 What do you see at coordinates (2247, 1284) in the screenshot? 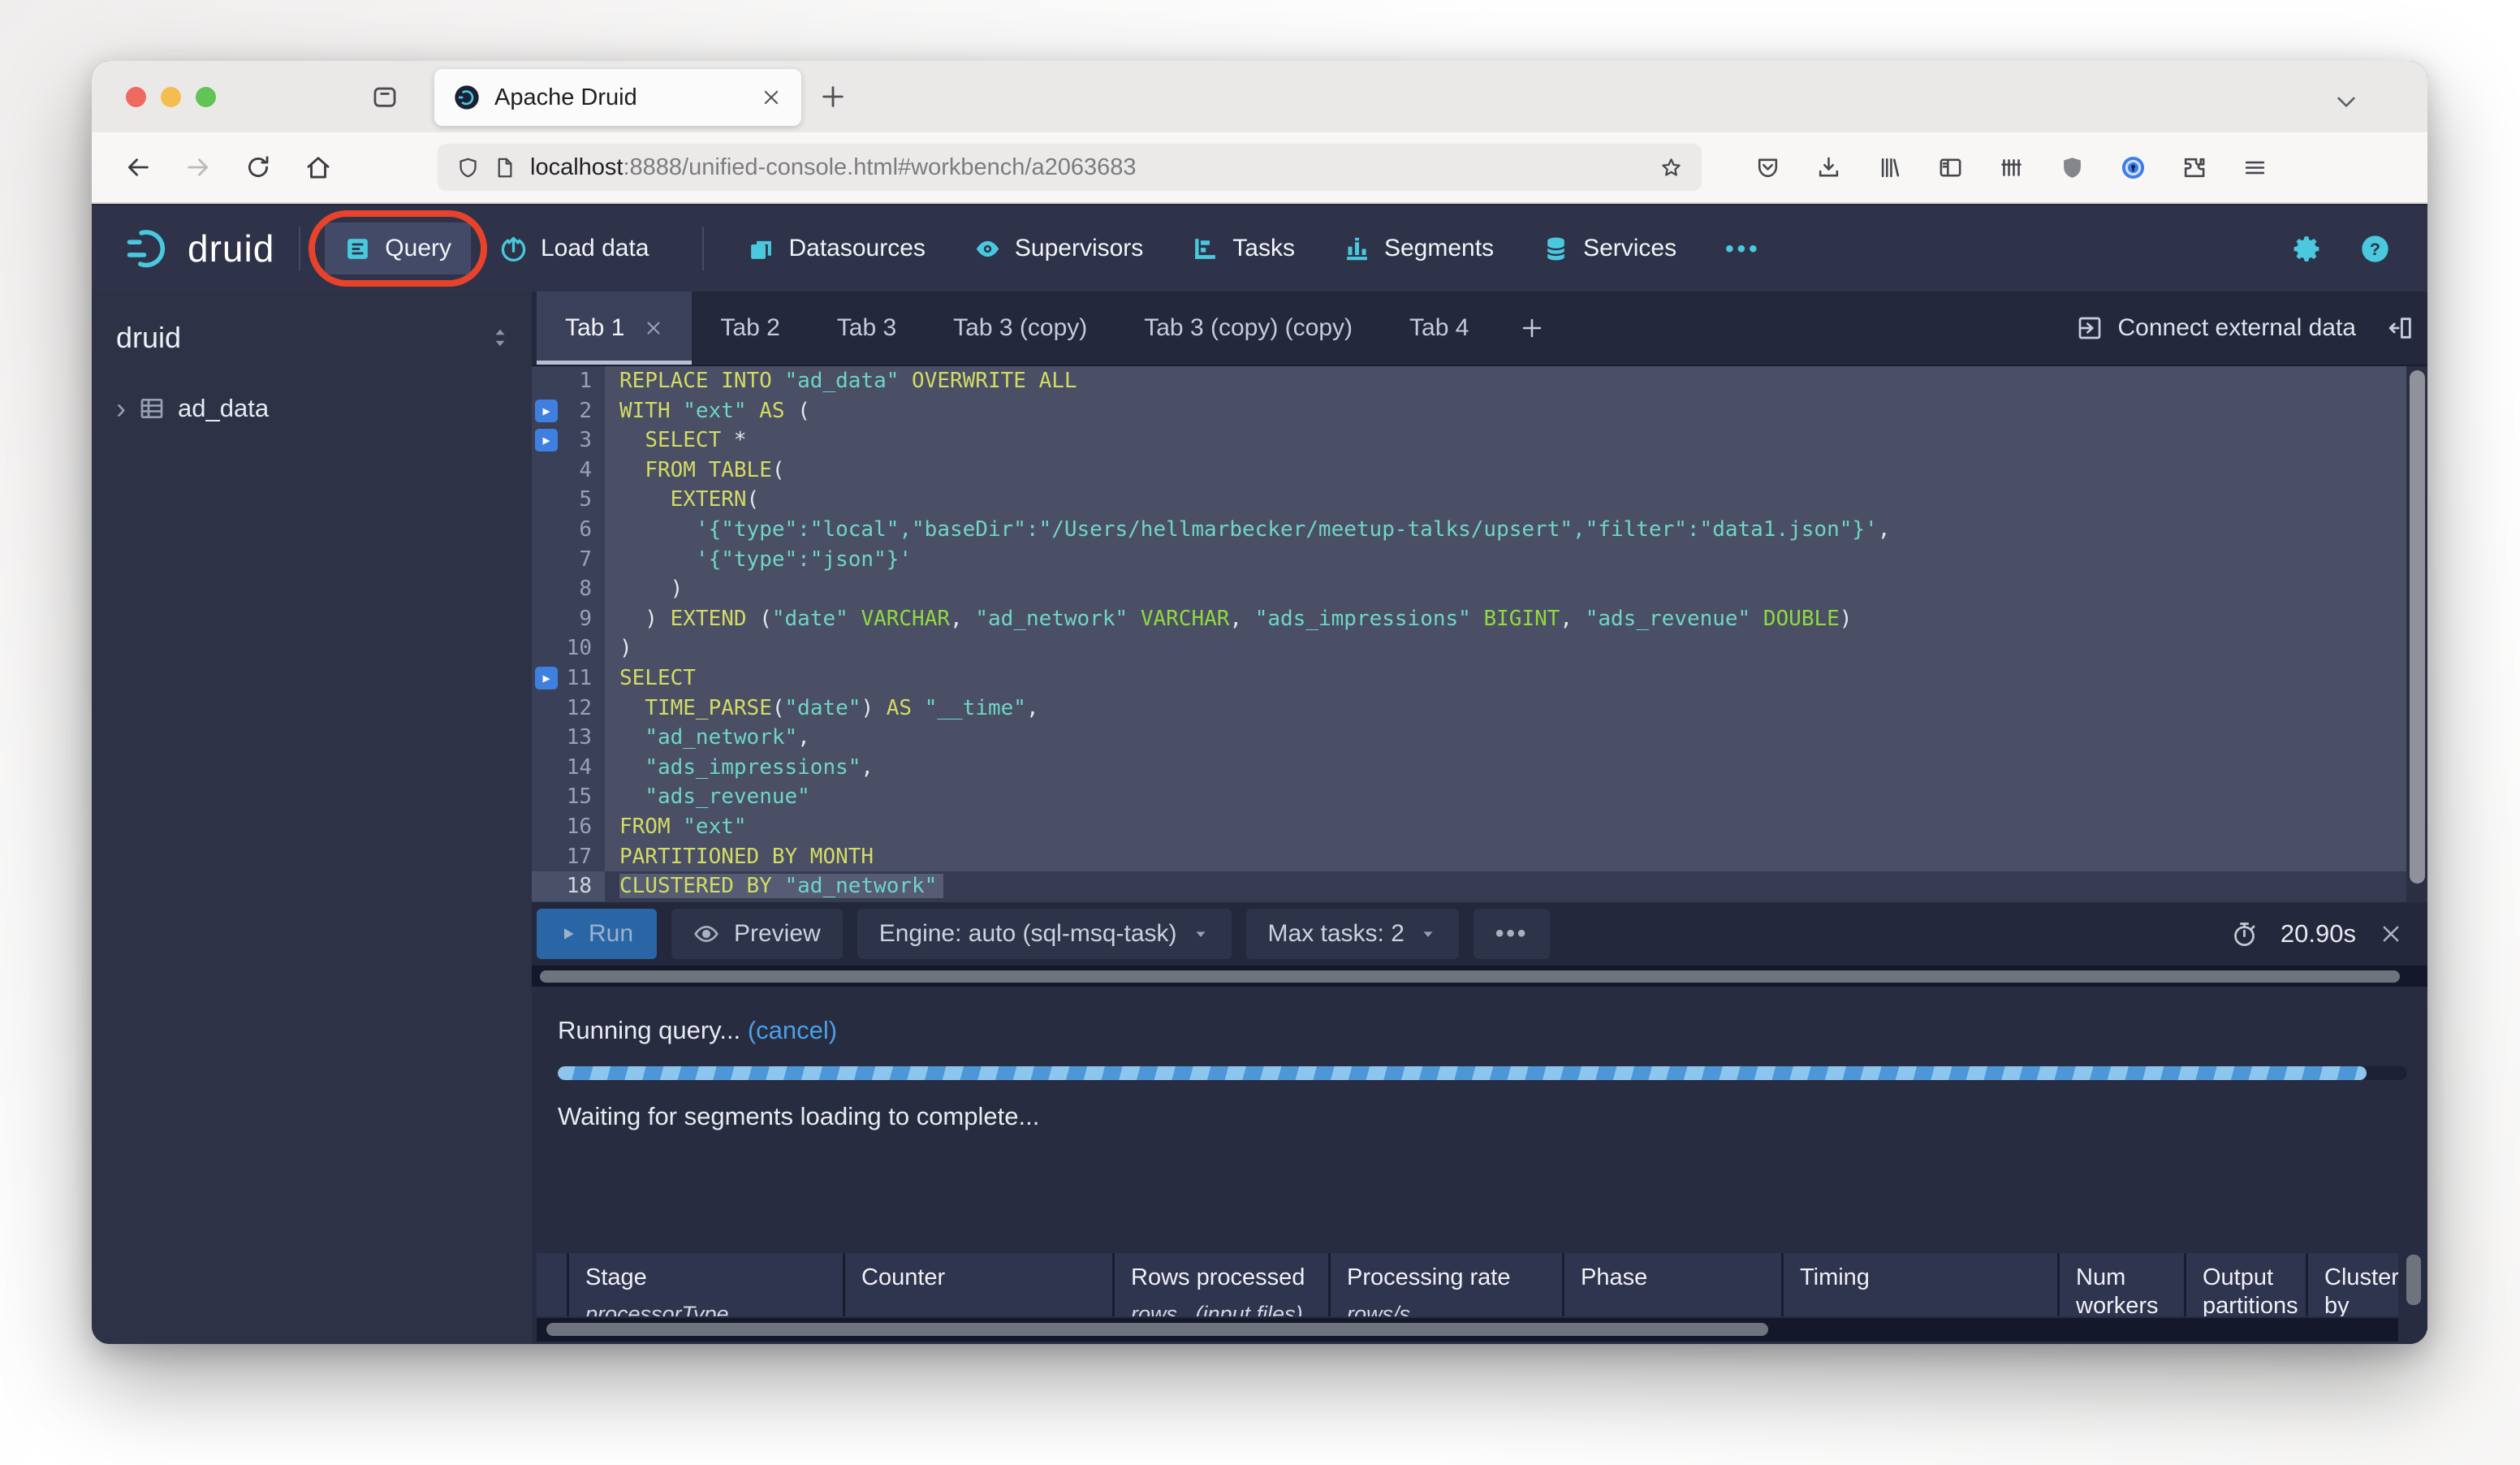
I see `table-column-output-partitions: Output partitions` at bounding box center [2247, 1284].